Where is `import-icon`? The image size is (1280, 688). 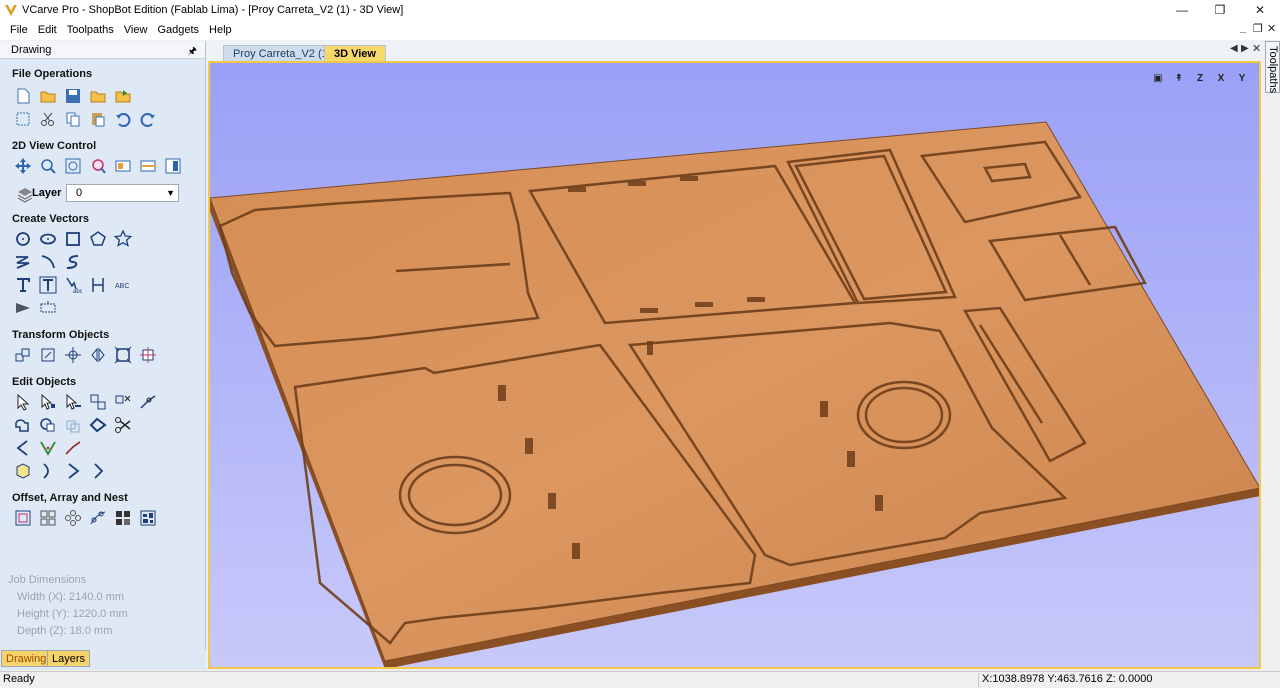 import-icon is located at coordinates (123, 96).